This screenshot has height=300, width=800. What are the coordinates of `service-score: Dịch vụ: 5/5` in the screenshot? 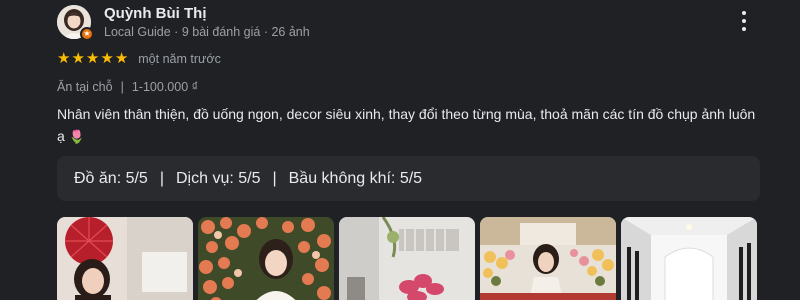 It's located at (218, 178).